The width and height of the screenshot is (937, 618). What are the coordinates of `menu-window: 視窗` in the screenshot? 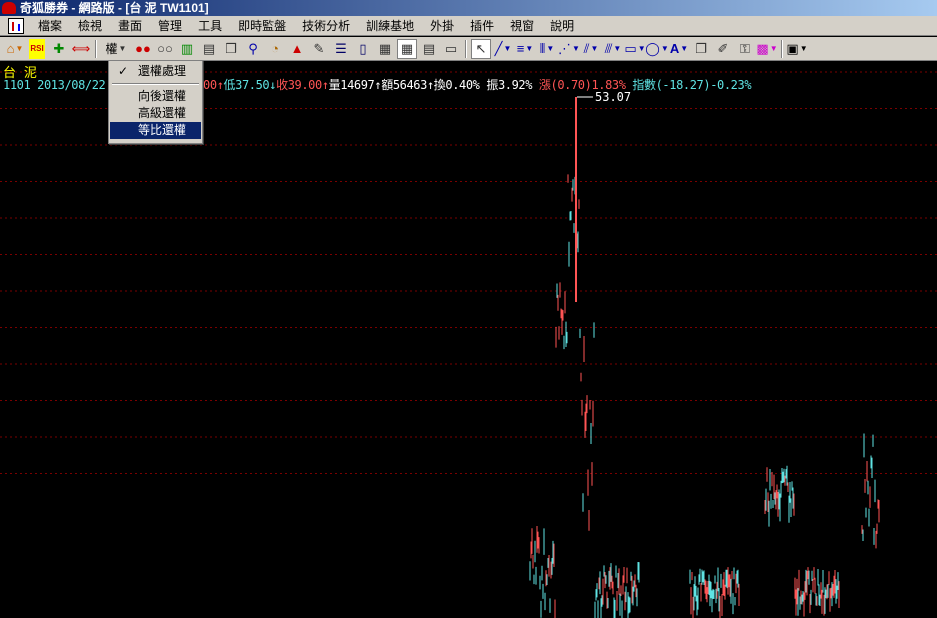 It's located at (522, 26).